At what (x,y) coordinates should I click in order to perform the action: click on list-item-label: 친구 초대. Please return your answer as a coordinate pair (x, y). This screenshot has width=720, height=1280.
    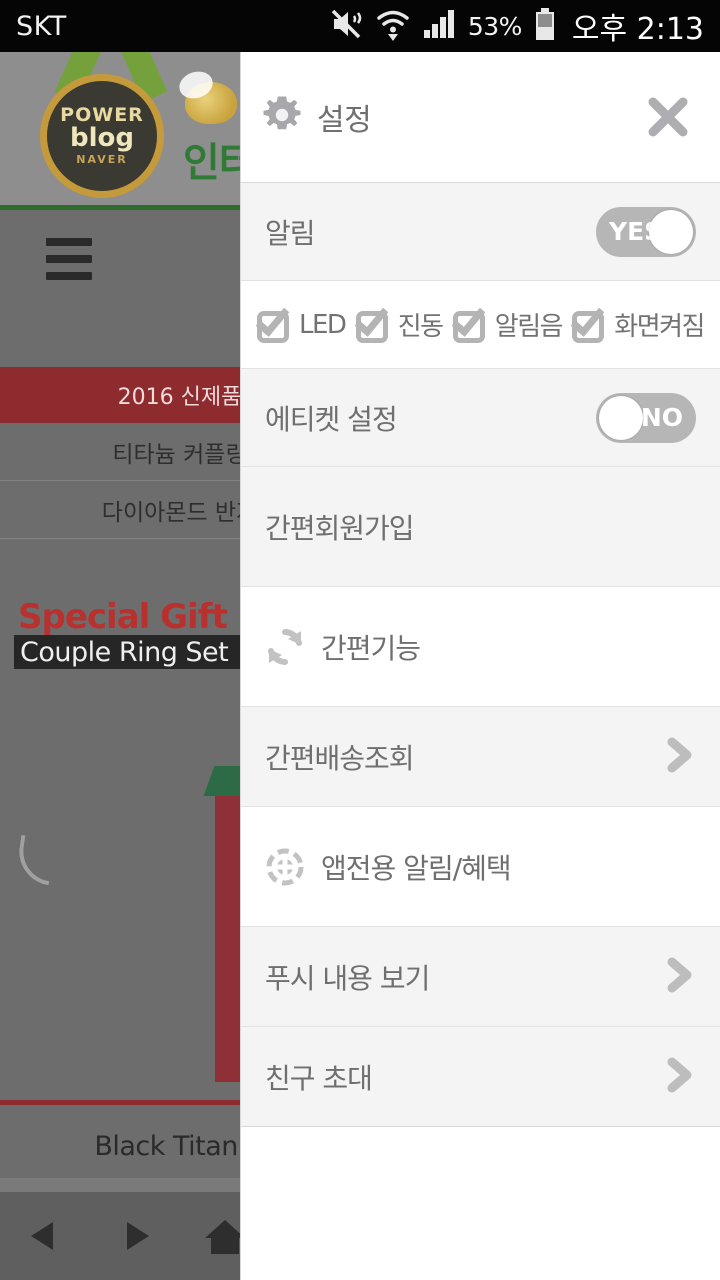
    Looking at the image, I should click on (319, 1078).